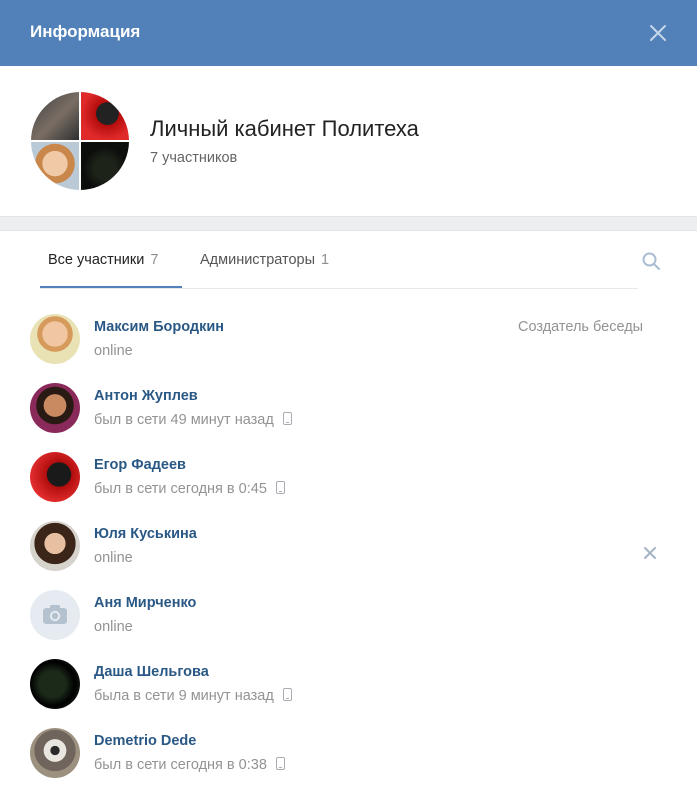 The image size is (697, 789). Describe the element at coordinates (258, 260) in the screenshot. I see `tab-label: Администраторы` at that location.